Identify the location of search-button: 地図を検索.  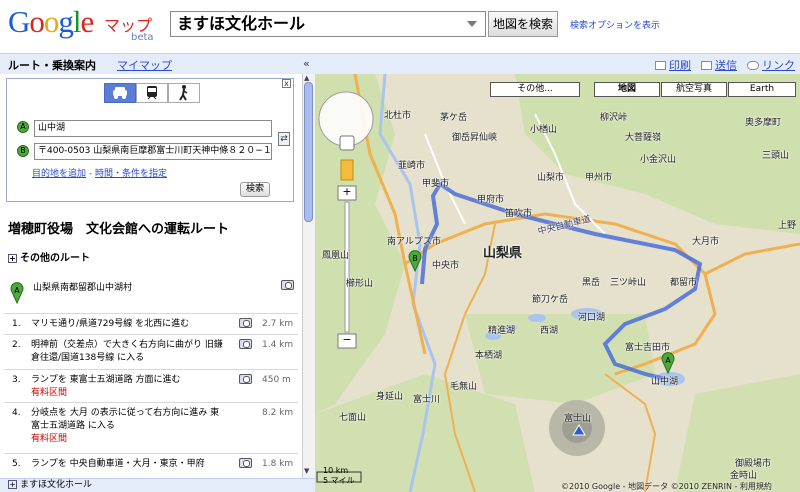
(523, 24).